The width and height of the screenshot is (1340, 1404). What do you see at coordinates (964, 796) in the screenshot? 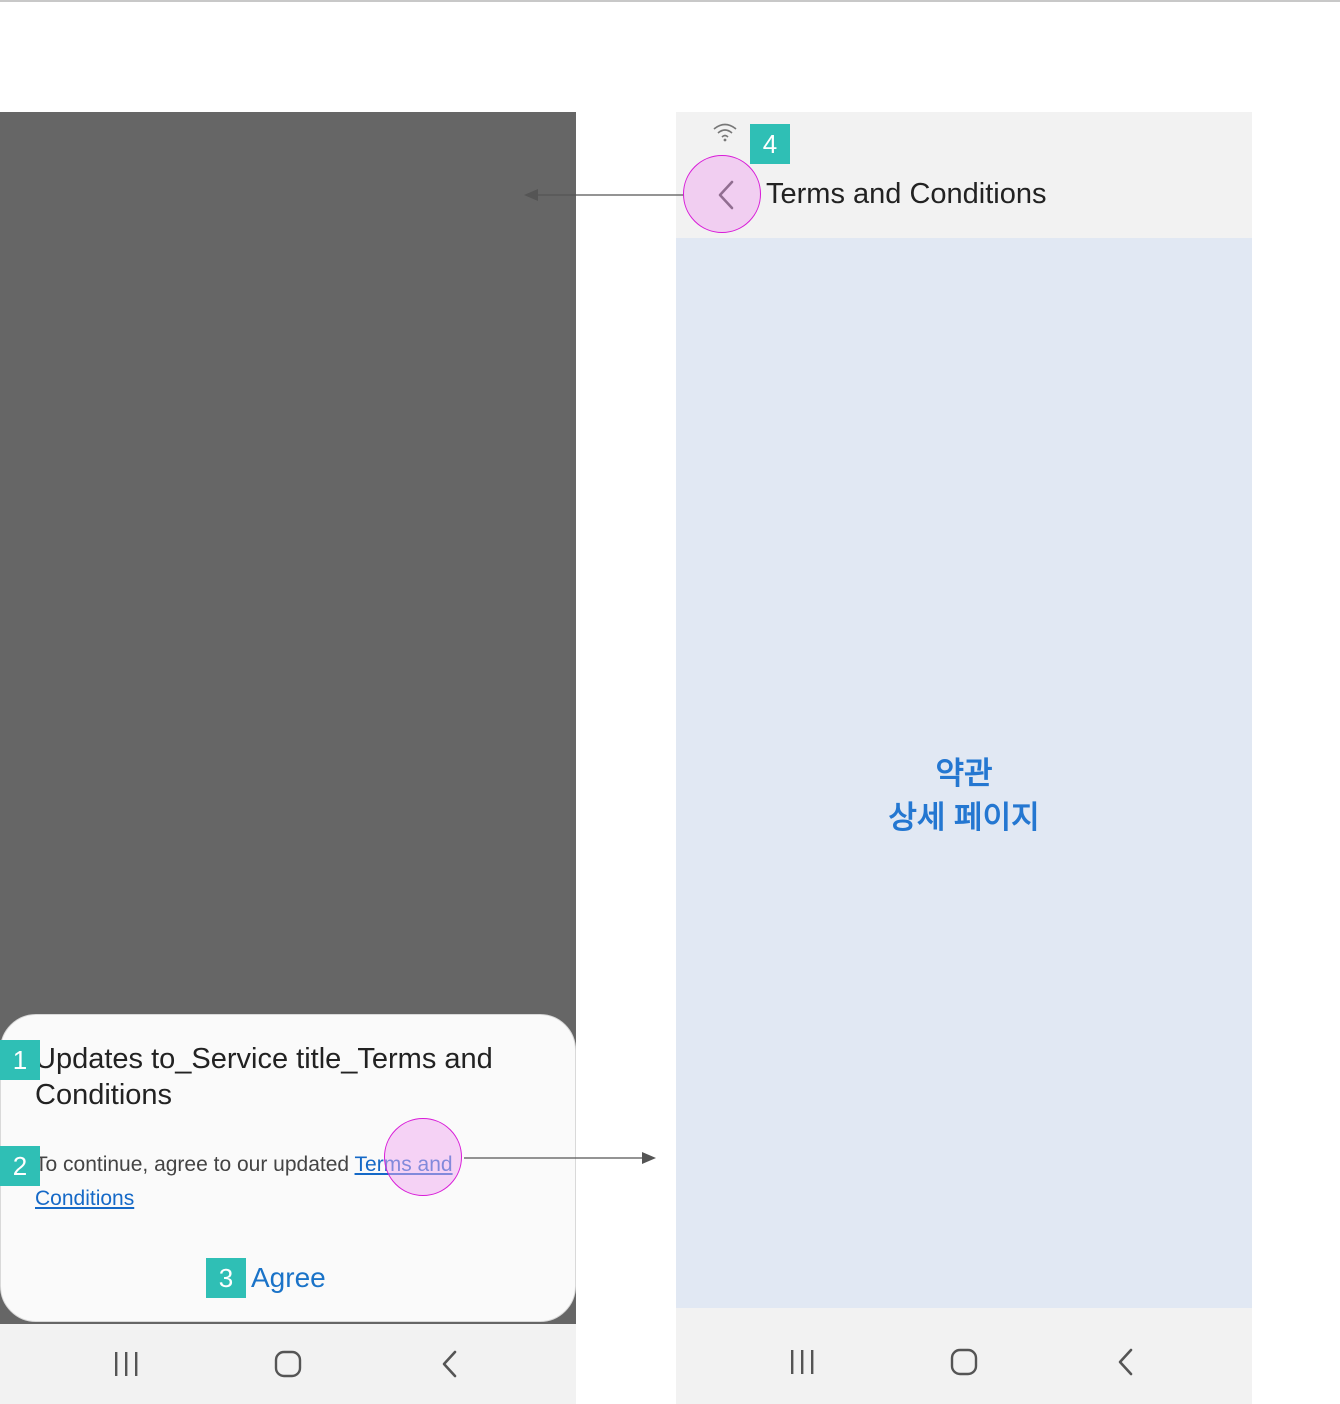
I see `placeholder-text: 약관 상세 페이지` at bounding box center [964, 796].